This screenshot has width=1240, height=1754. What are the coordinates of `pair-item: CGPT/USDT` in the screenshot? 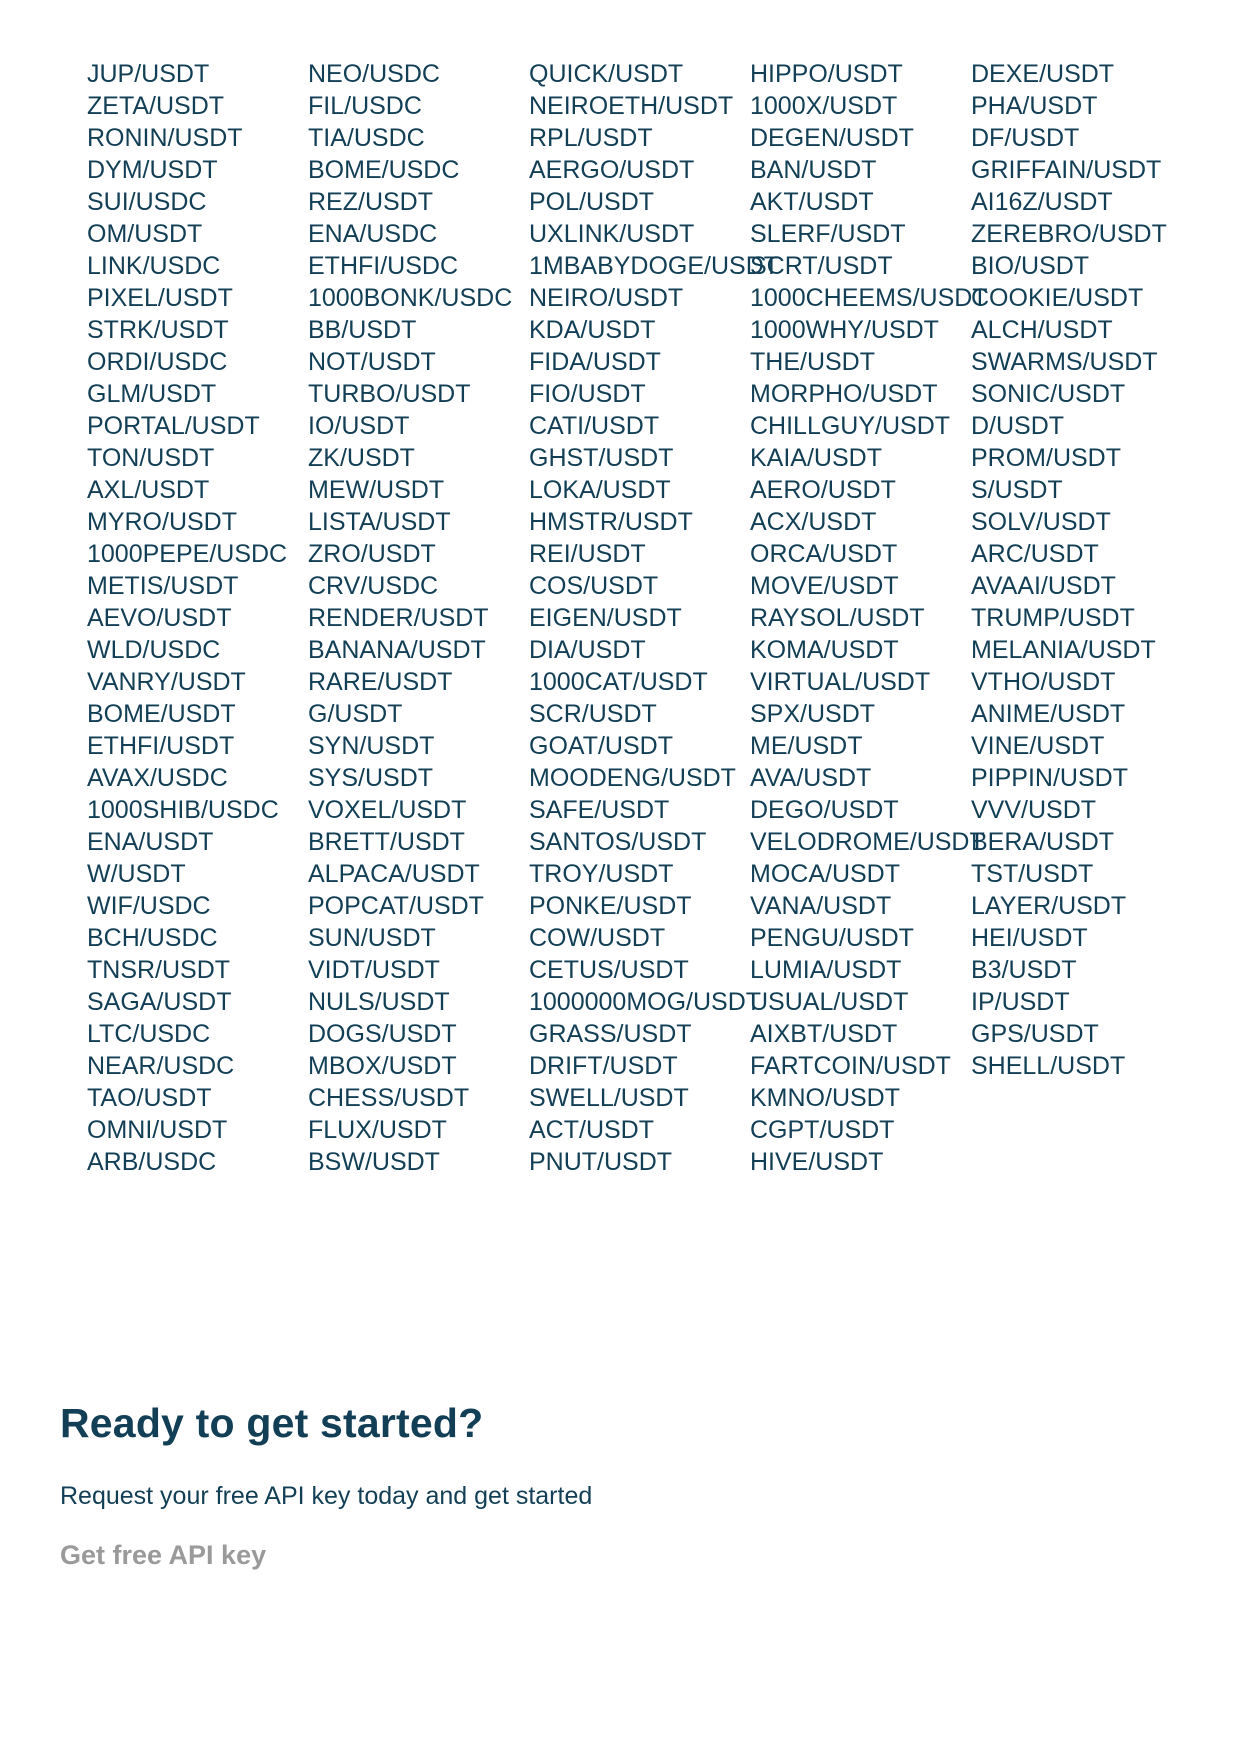 It's located at (822, 1130).